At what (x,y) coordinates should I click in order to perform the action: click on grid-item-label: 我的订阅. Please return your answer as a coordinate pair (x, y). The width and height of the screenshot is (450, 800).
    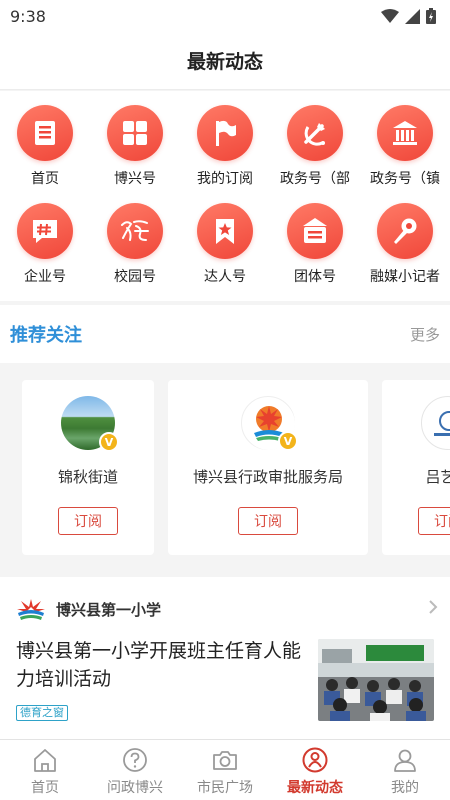
    Looking at the image, I should click on (225, 179).